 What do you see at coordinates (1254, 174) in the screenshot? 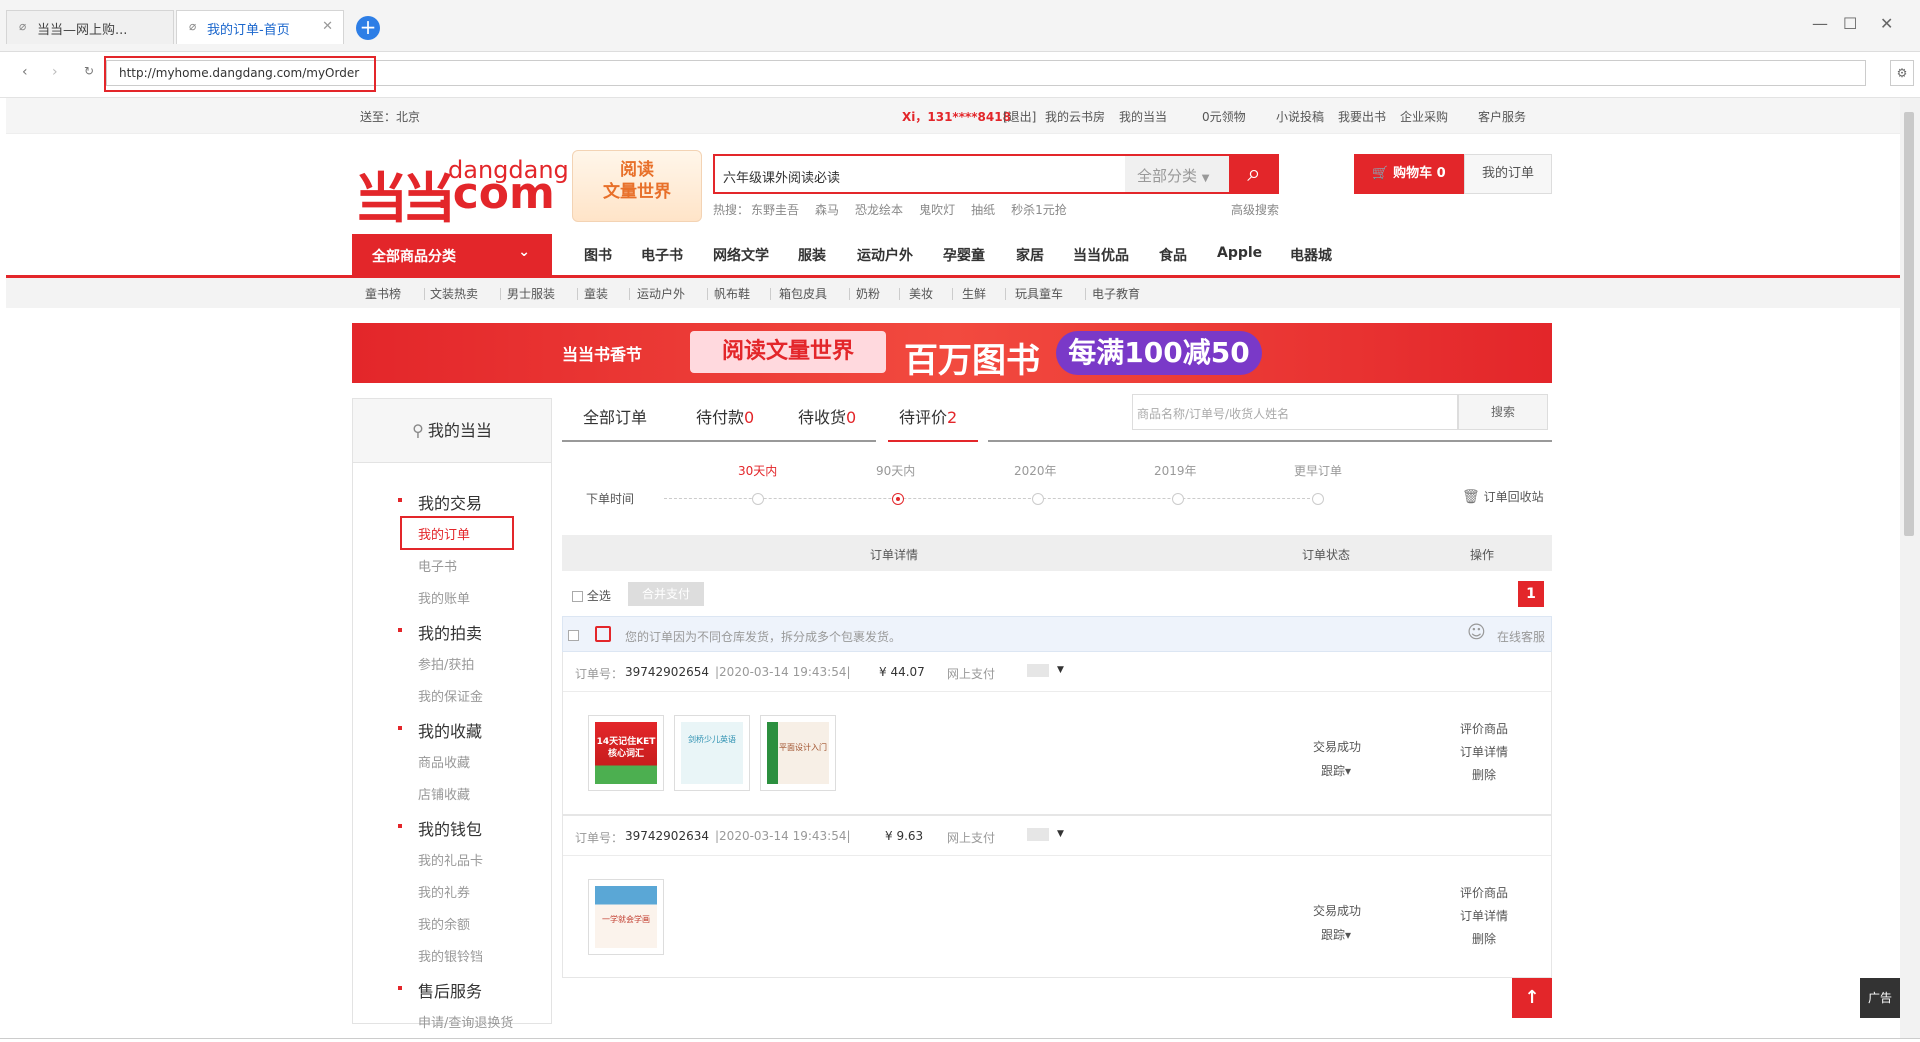
I see `search-button: ⌕` at bounding box center [1254, 174].